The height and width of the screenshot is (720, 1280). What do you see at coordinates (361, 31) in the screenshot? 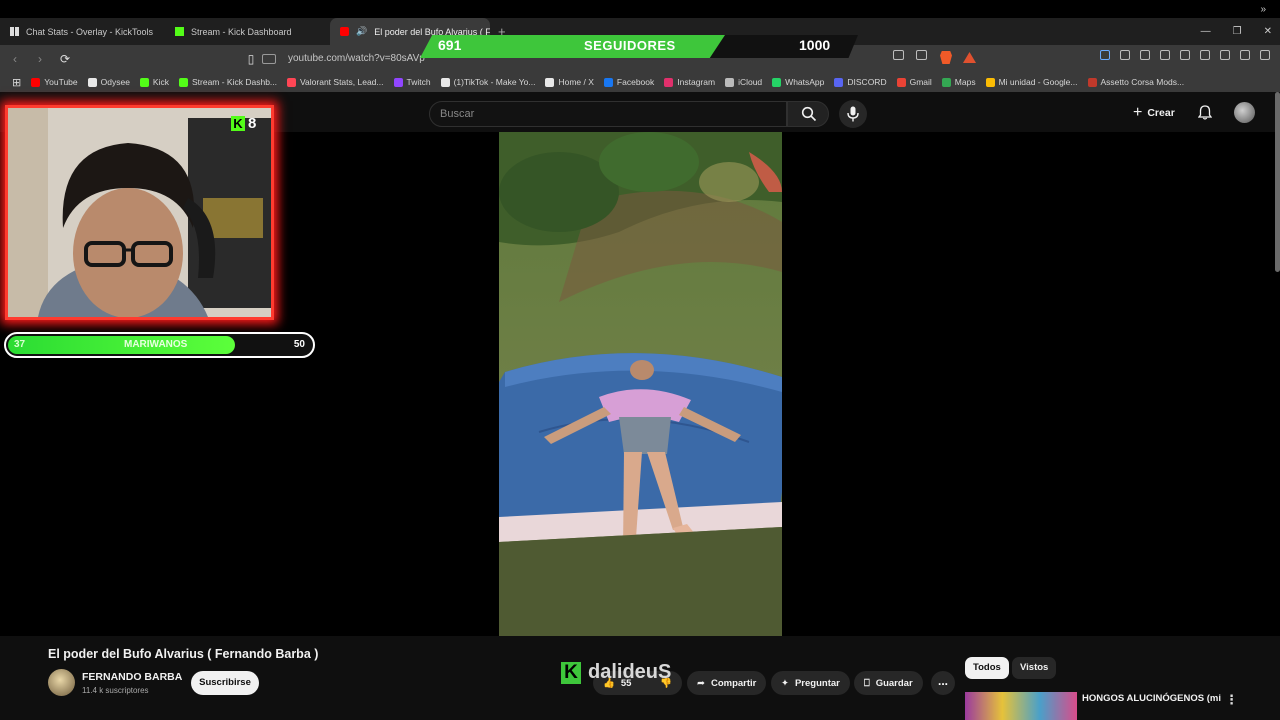
I see `audio-icon: 🔊` at bounding box center [361, 31].